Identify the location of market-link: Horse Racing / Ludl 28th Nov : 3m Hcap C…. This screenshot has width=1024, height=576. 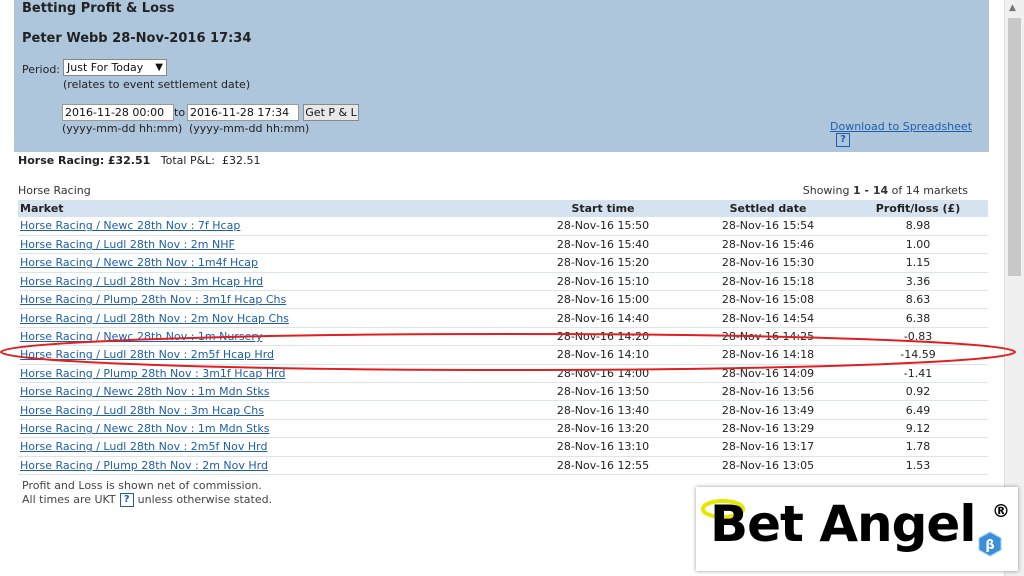
(142, 410).